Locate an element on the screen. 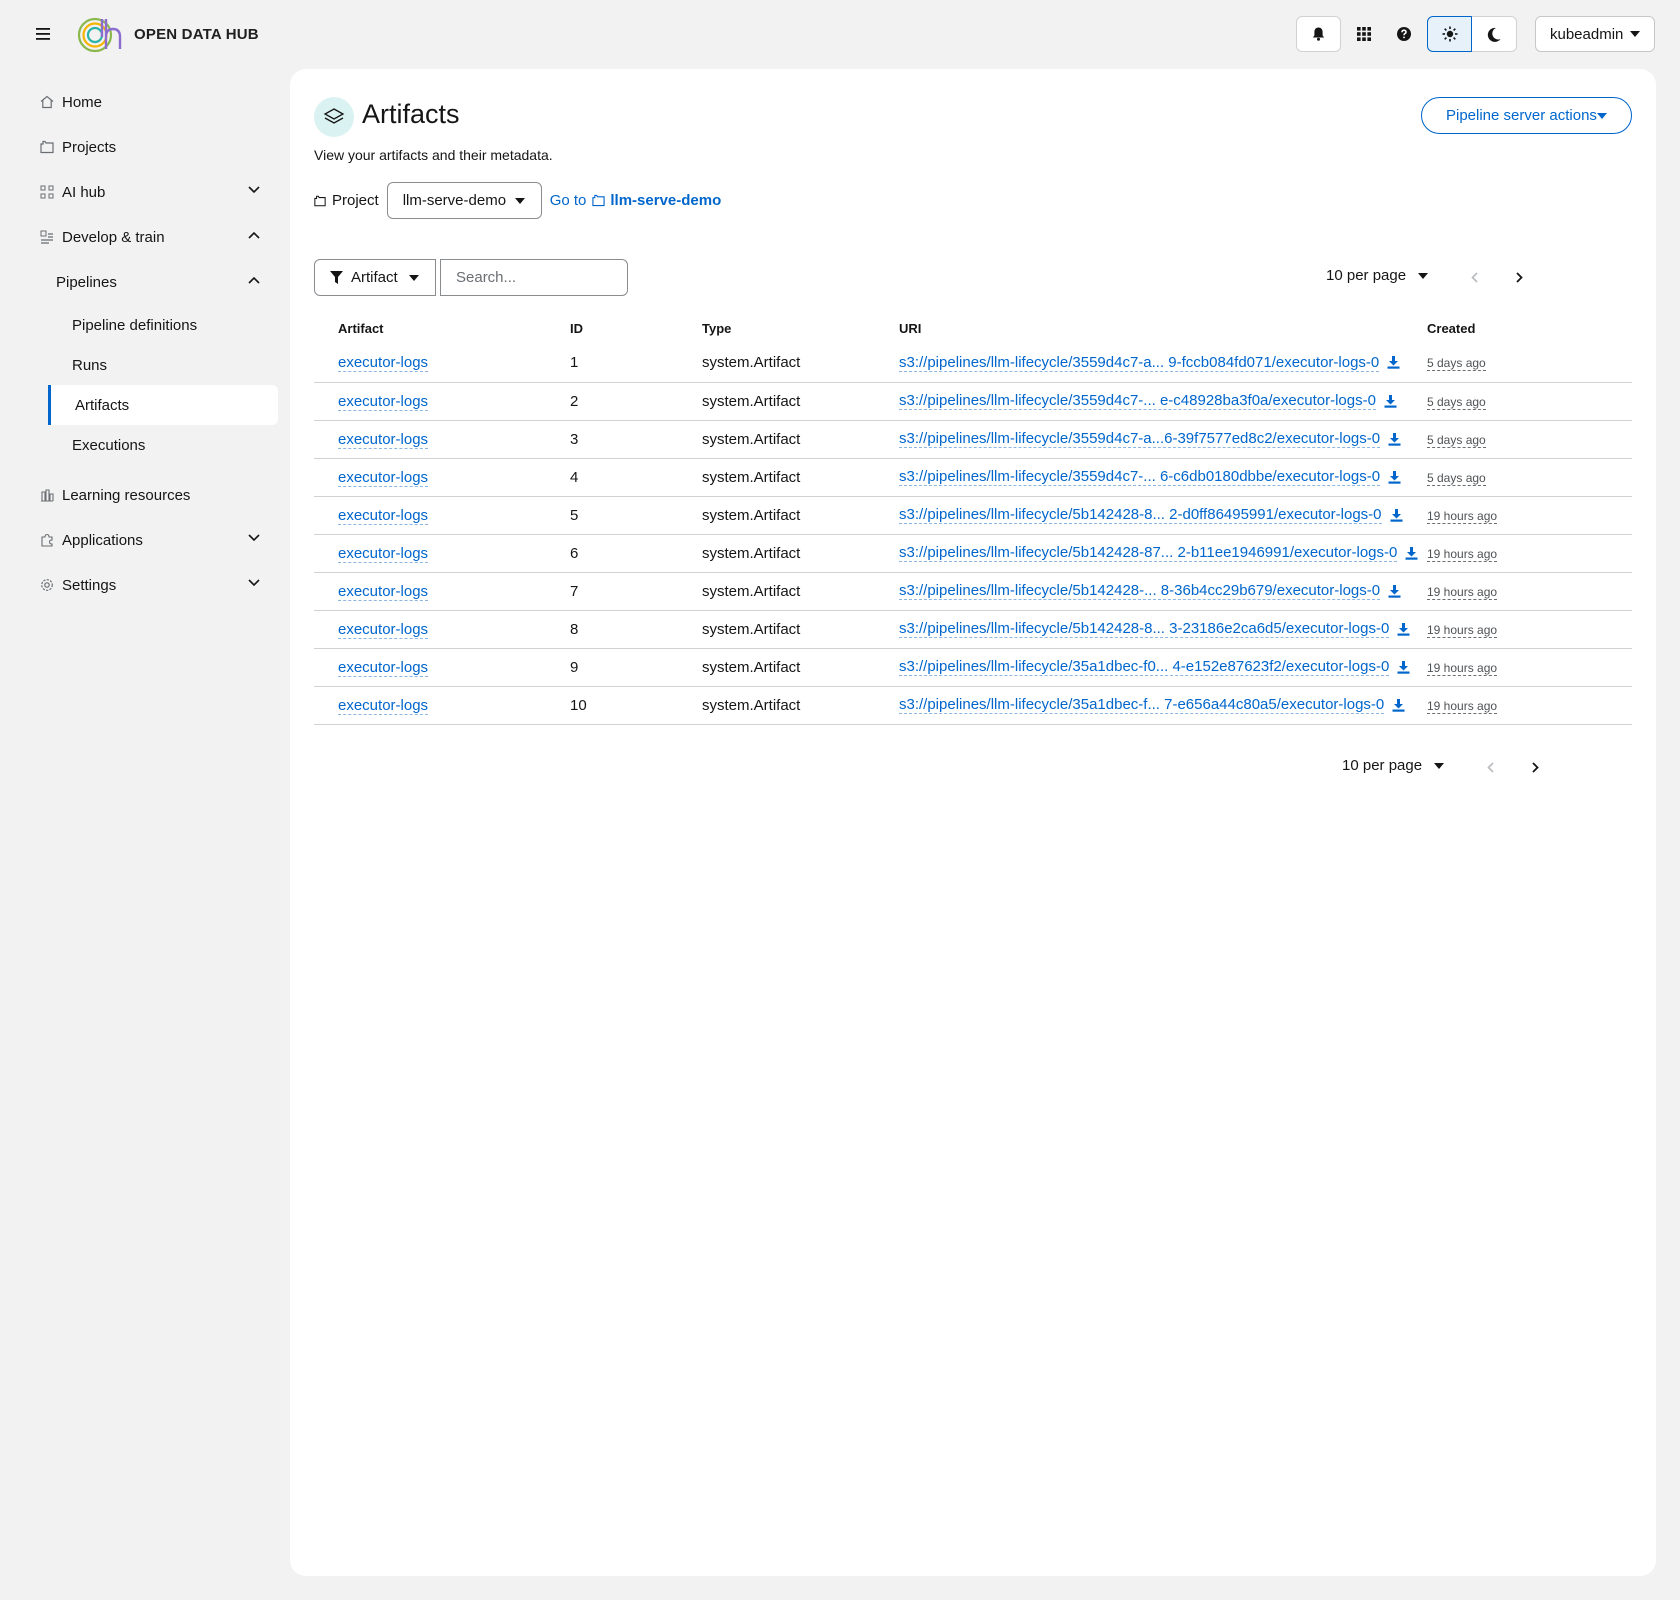  sidebar-item-learning-resources: Learning resources is located at coordinates (145, 495).